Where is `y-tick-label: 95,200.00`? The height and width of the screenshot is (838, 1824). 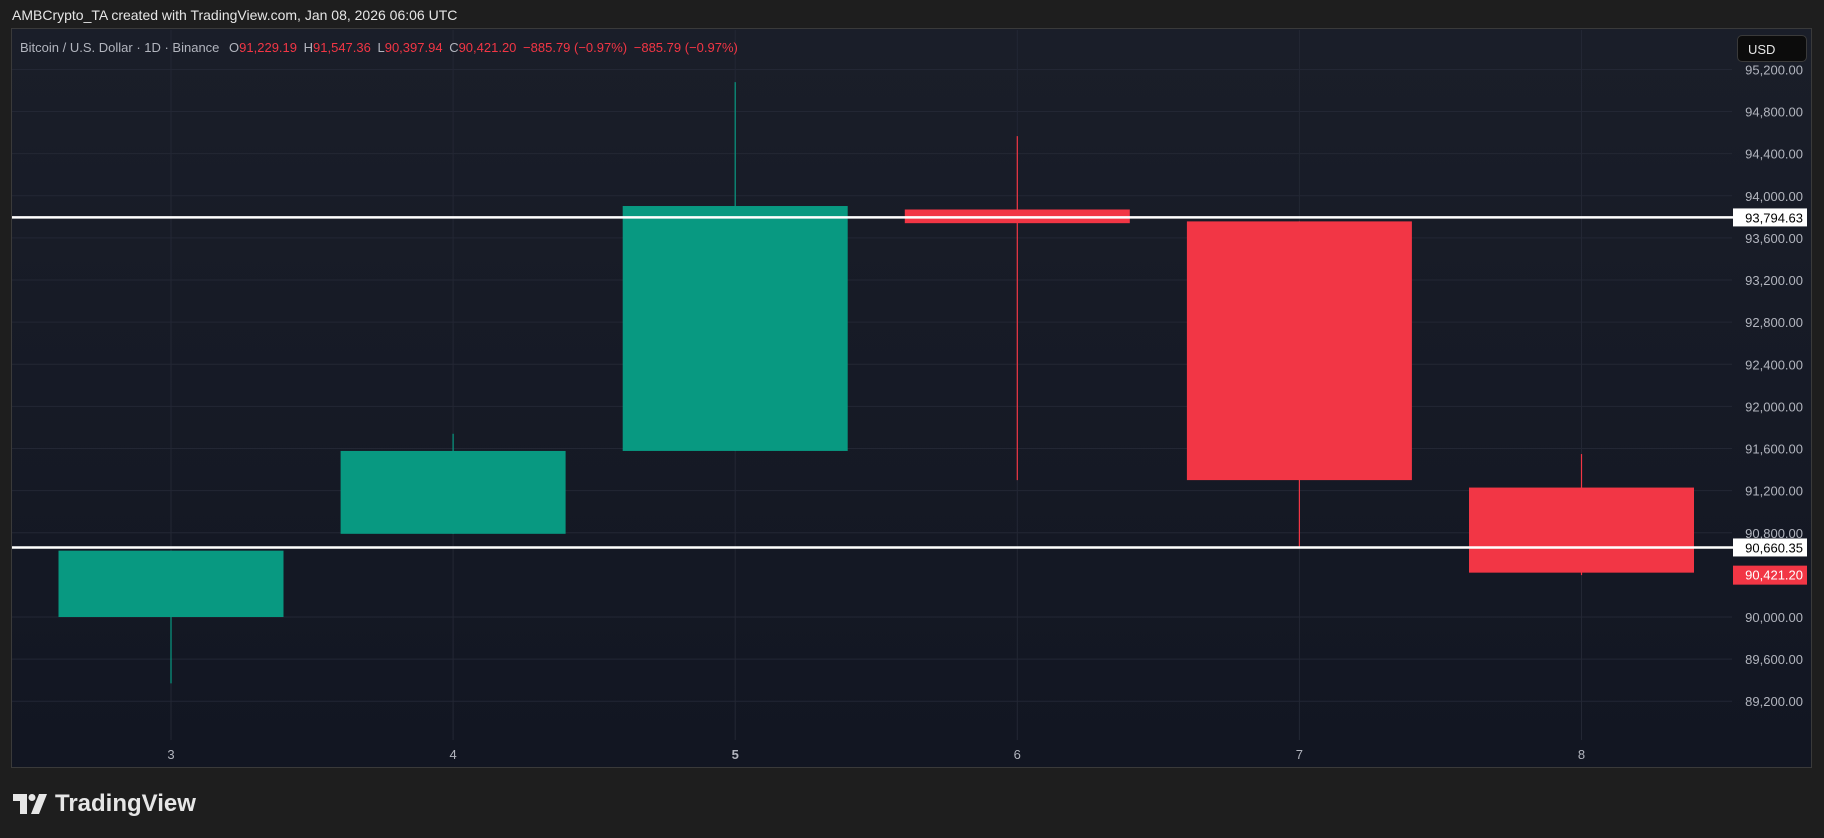
y-tick-label: 95,200.00 is located at coordinates (1774, 69).